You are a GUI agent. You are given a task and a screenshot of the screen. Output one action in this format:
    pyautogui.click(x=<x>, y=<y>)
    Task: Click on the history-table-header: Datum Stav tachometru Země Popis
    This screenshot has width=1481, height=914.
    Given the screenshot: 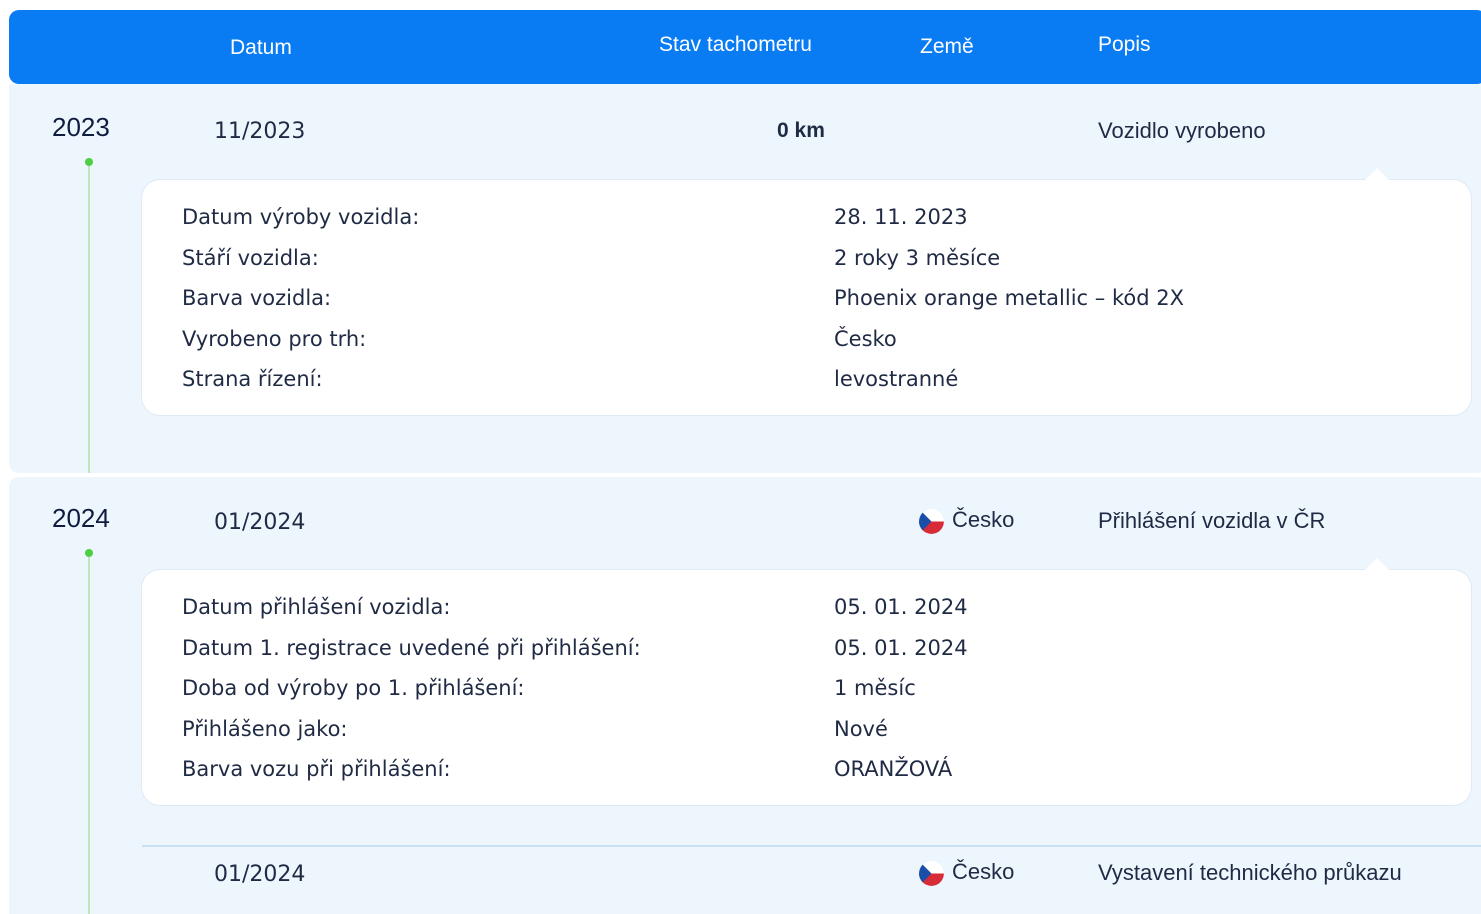 What is the action you would take?
    pyautogui.click(x=745, y=47)
    